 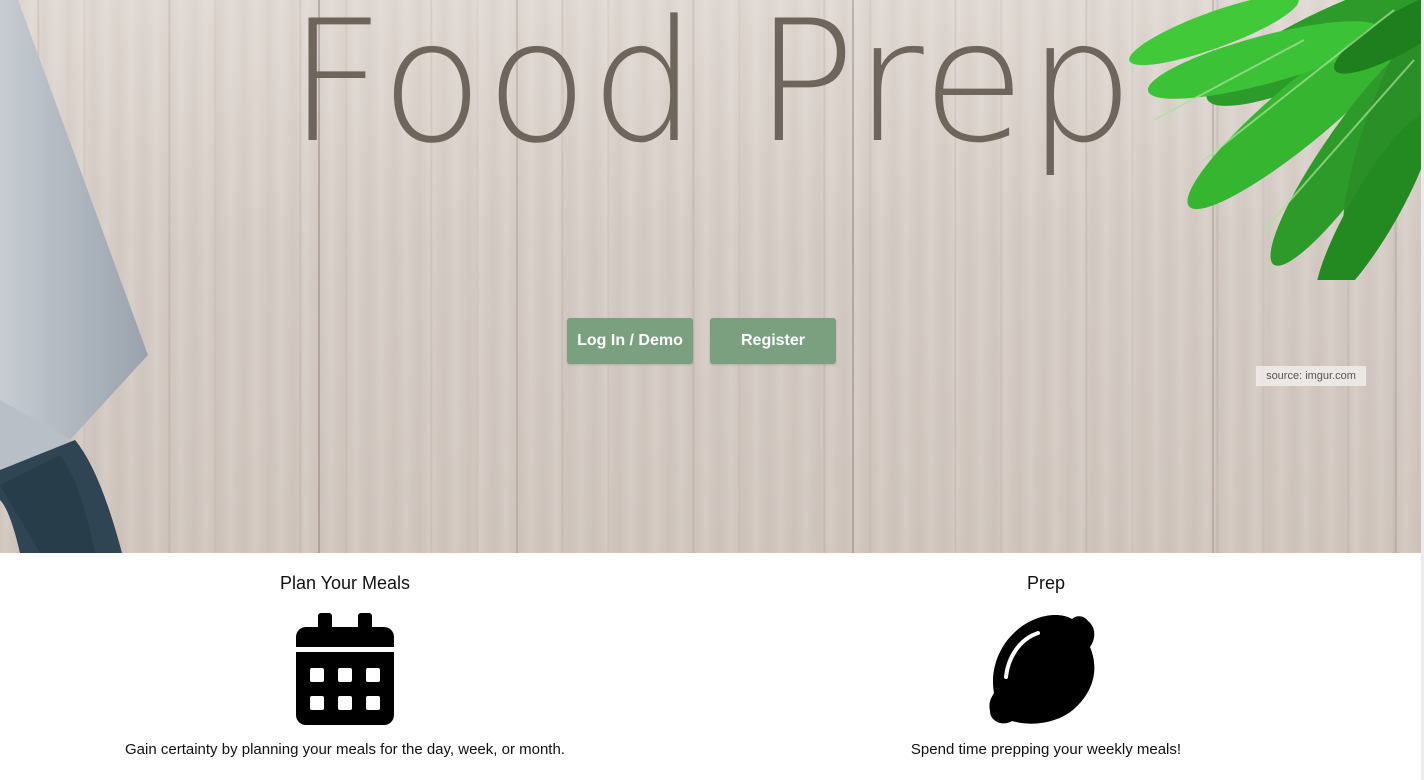 I want to click on lemon-icon, so click(x=1042, y=669).